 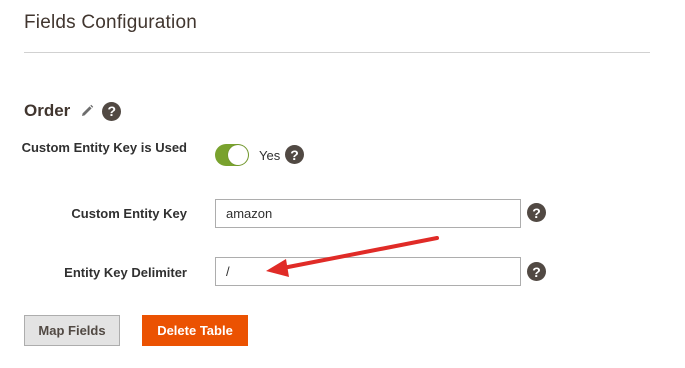 What do you see at coordinates (368, 213) in the screenshot?
I see `custom-entity-key-input` at bounding box center [368, 213].